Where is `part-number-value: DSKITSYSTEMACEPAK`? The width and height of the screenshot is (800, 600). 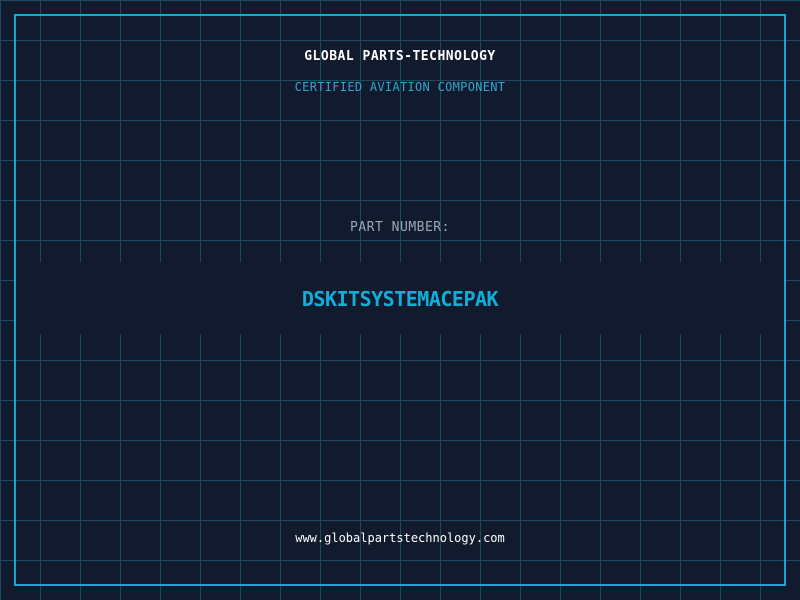
part-number-value: DSKITSYSTEMACEPAK is located at coordinates (400, 299).